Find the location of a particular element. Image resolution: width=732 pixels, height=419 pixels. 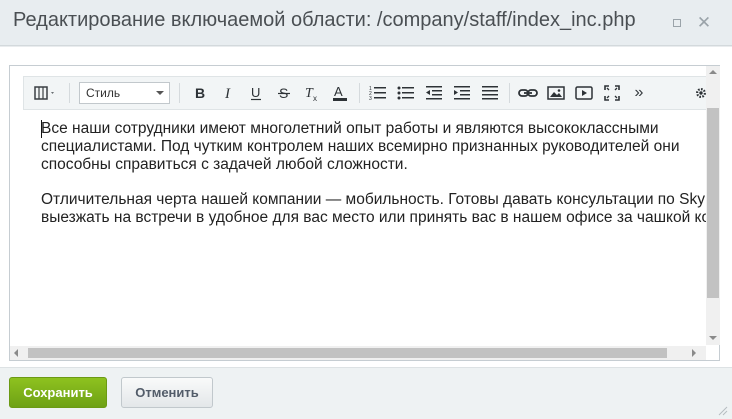

more-button: » is located at coordinates (639, 93).